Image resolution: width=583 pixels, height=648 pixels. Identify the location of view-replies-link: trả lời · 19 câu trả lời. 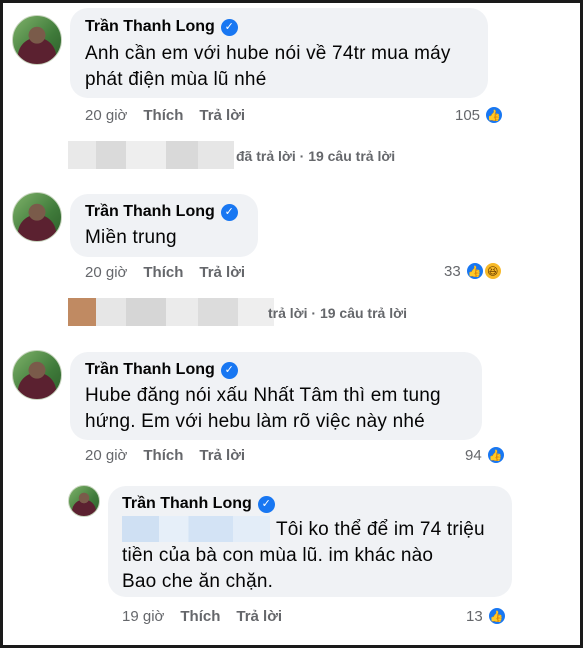
(337, 313).